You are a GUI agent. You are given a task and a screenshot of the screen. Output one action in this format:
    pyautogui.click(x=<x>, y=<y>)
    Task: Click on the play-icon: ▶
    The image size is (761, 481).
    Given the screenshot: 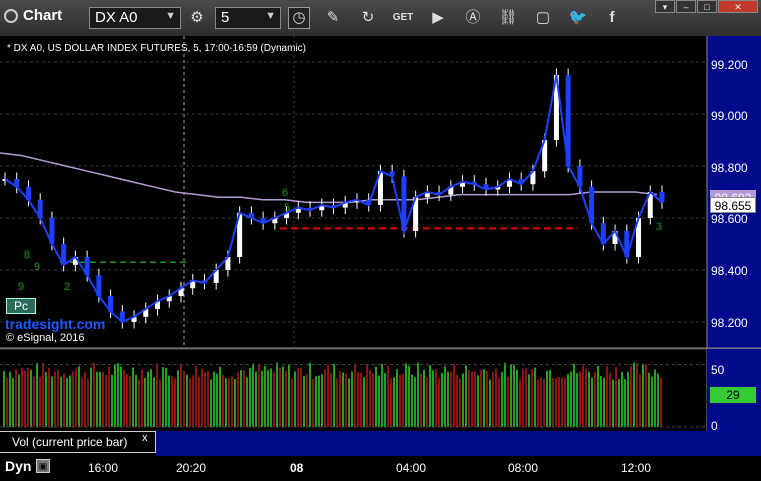 What is the action you would take?
    pyautogui.click(x=438, y=18)
    